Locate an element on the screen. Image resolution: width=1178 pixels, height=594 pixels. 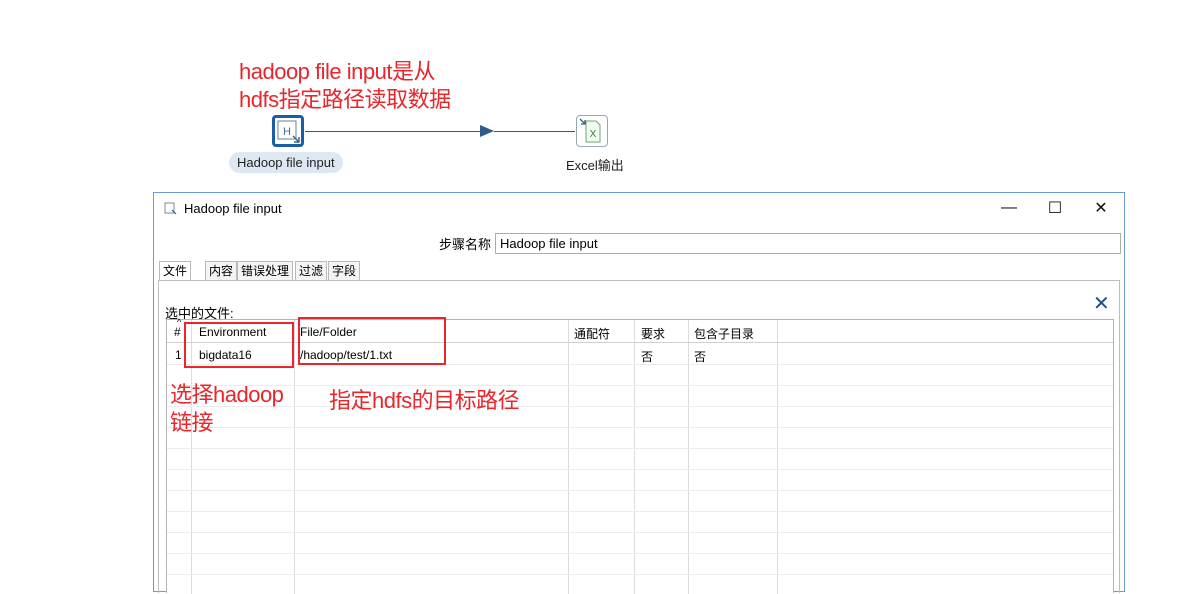
tab-filter: 过滤 is located at coordinates (311, 270).